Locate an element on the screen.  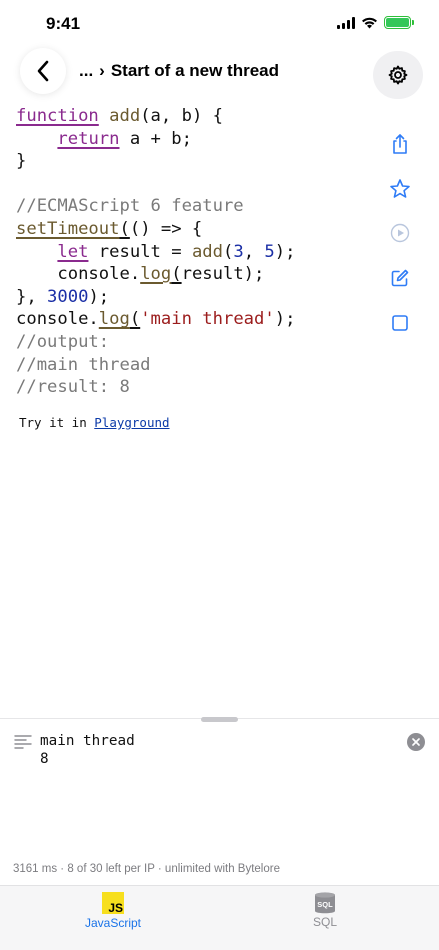
edit-button is located at coordinates (400, 278).